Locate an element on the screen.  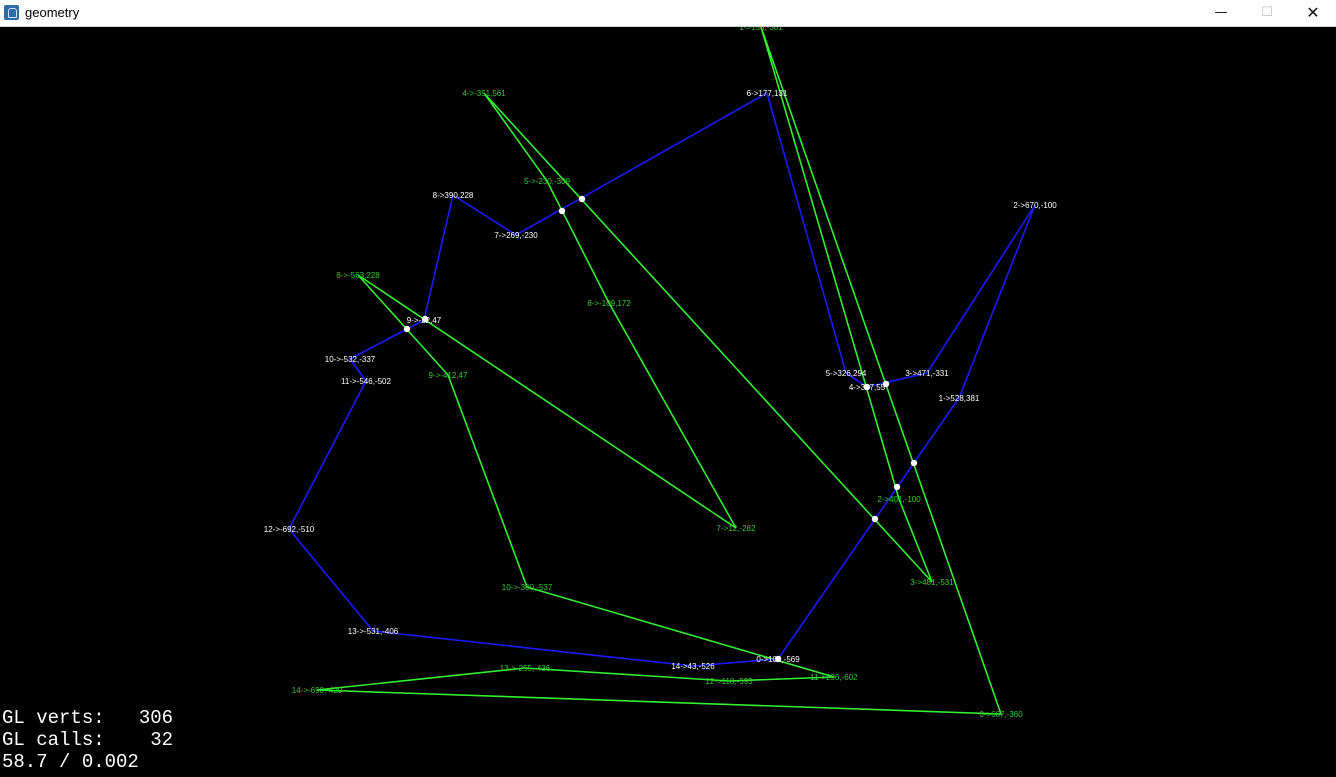
title-bar: geometry — ☐ ✕ is located at coordinates (668, 13).